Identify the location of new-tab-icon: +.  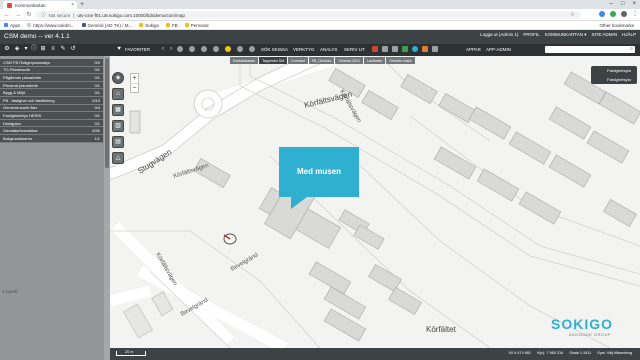
(82, 4).